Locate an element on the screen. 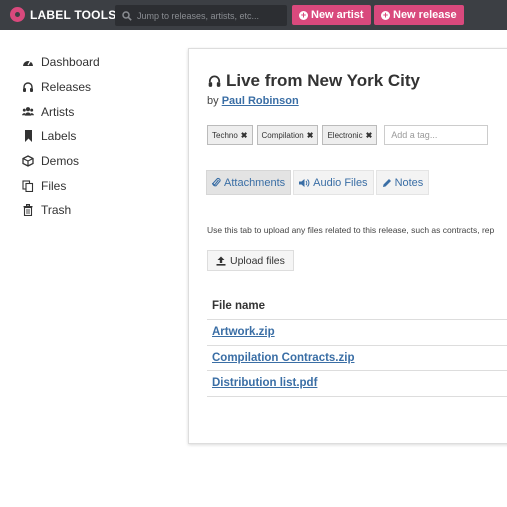  new-release-label: New release is located at coordinates (425, 15).